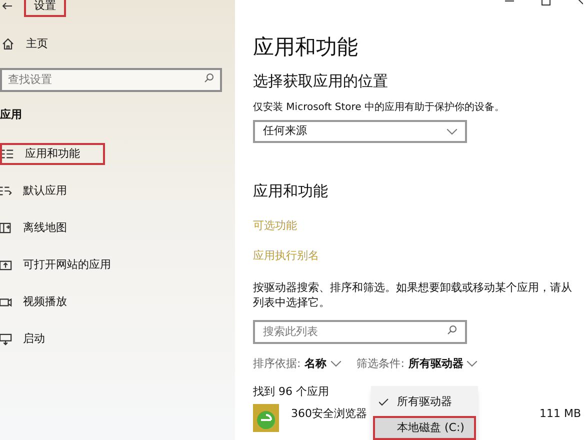 The height and width of the screenshot is (440, 587). What do you see at coordinates (424, 402) in the screenshot?
I see `menu-item: 所有驱动器` at bounding box center [424, 402].